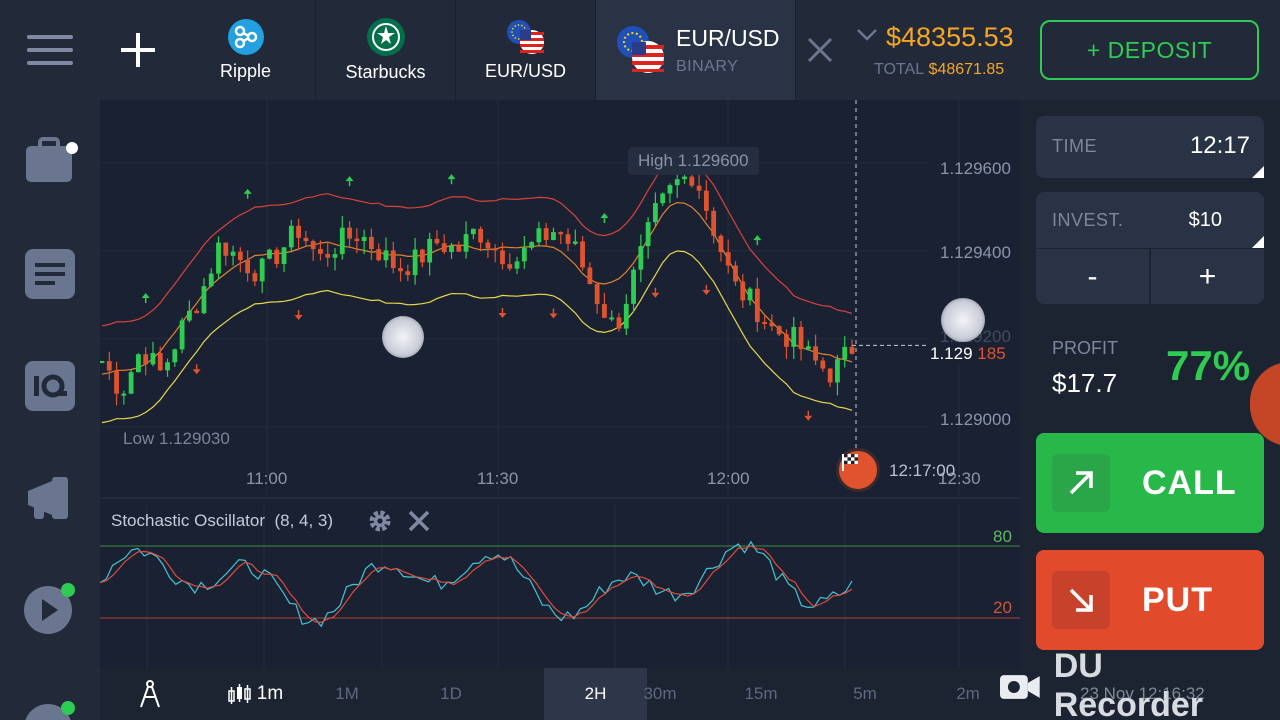  What do you see at coordinates (347, 694) in the screenshot?
I see `period-1M: 1M` at bounding box center [347, 694].